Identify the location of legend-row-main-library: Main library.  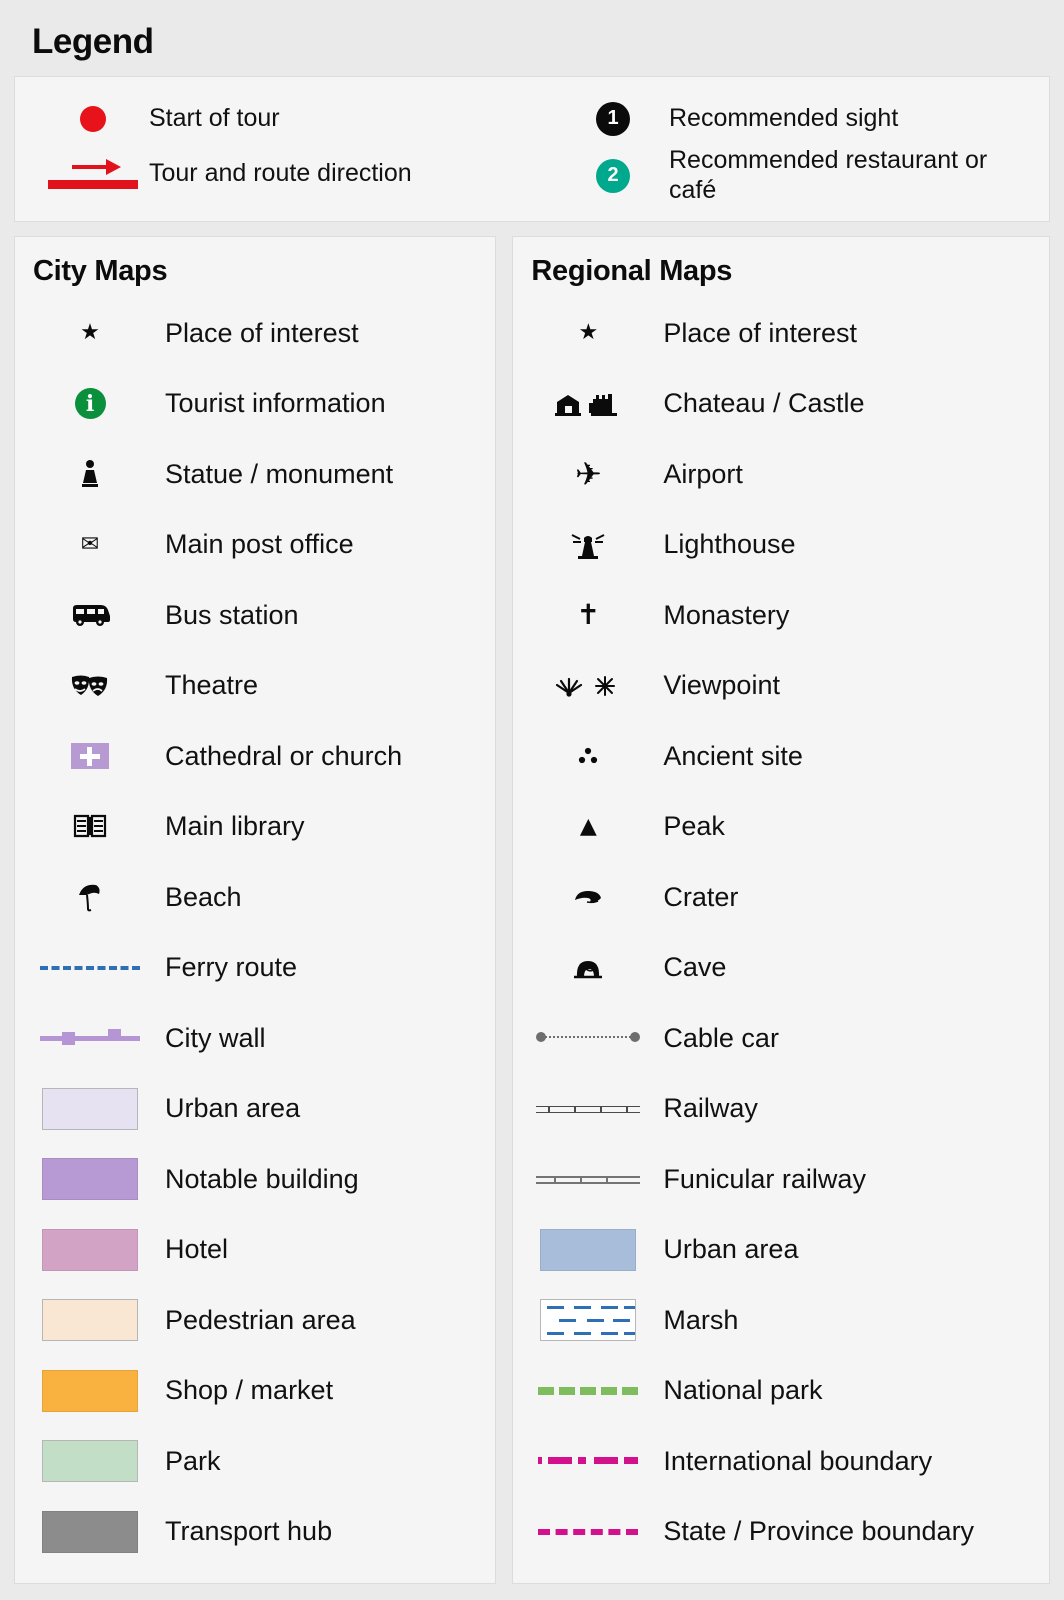
(255, 827).